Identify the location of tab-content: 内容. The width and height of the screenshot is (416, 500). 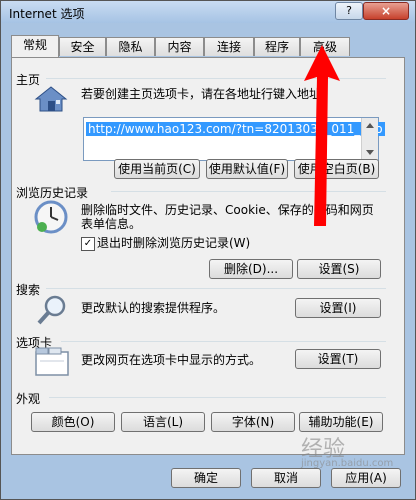
(179, 46).